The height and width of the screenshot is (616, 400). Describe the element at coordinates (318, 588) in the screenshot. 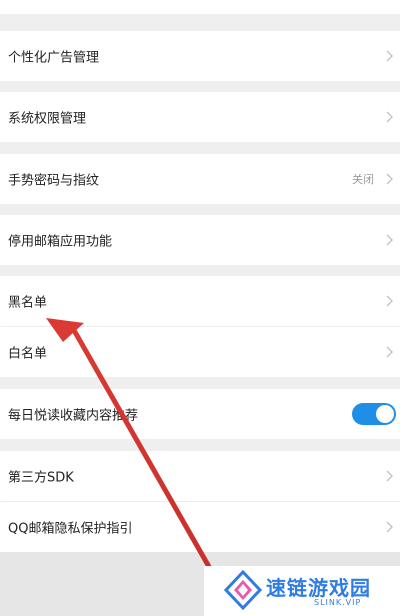

I see `watermark-title: 速链游戏园` at that location.